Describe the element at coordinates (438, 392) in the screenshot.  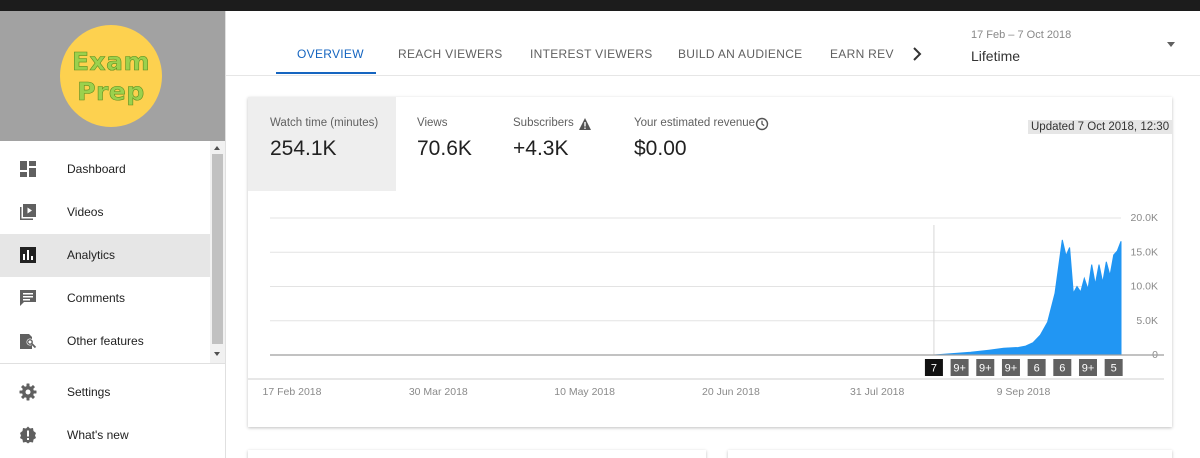
I see `x-tick-label: 30 Mar 2018` at that location.